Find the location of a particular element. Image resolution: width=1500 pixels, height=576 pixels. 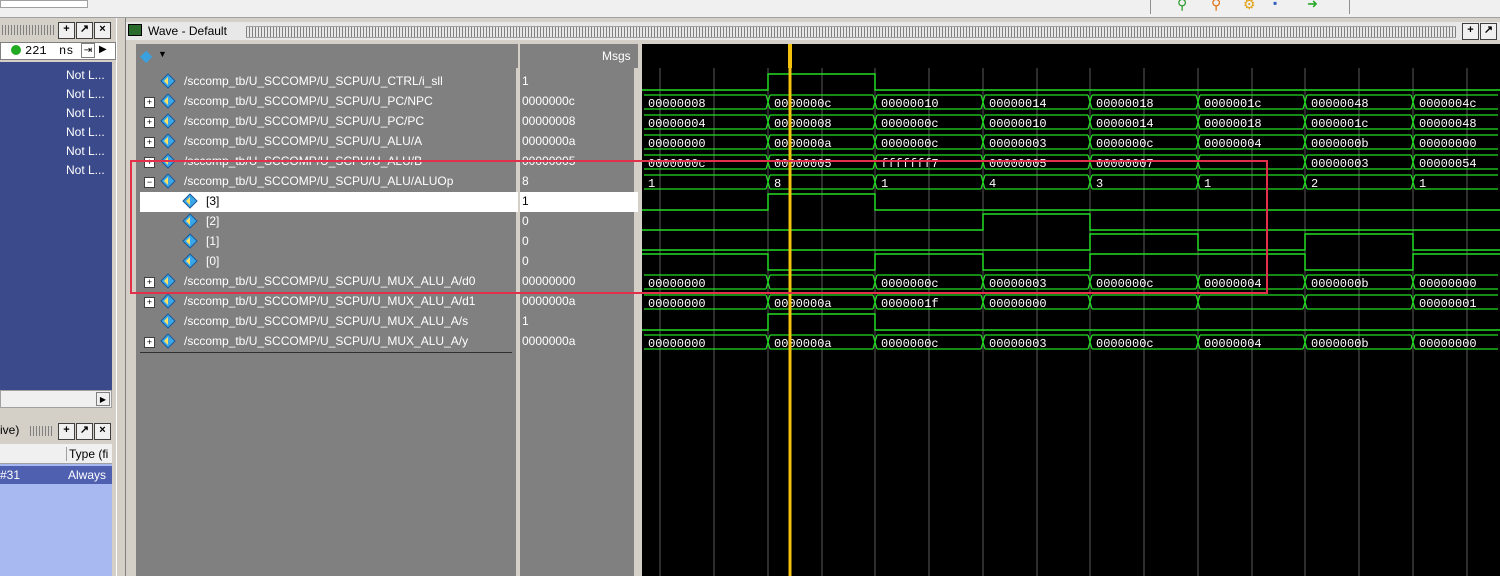

continue-icon: ➜ is located at coordinates (1312, 6).